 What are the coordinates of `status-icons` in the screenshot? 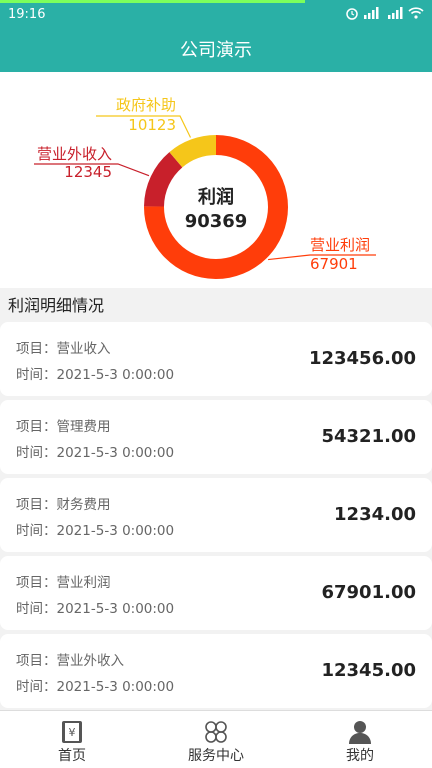 It's located at (384, 13).